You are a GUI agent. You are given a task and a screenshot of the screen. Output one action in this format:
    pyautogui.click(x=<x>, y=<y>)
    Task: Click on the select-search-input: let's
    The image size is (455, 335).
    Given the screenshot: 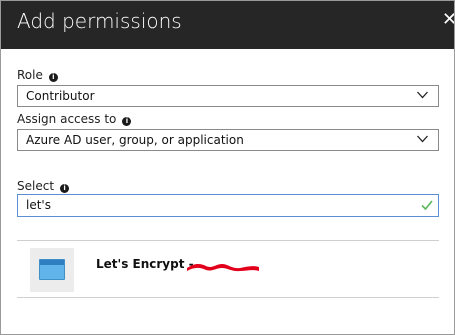 What is the action you would take?
    pyautogui.click(x=228, y=205)
    